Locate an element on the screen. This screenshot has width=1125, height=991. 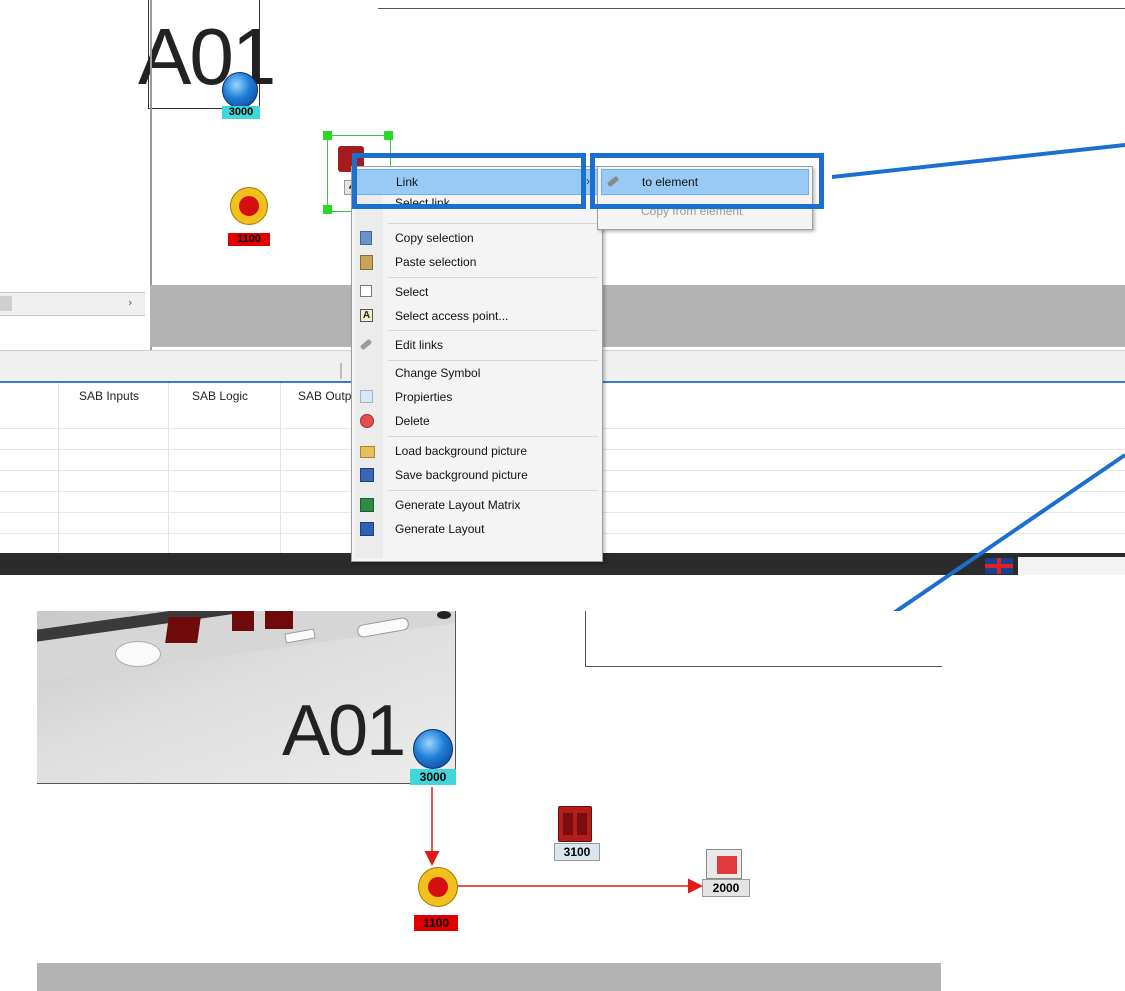
callout-line-upper is located at coordinates (978, 161).